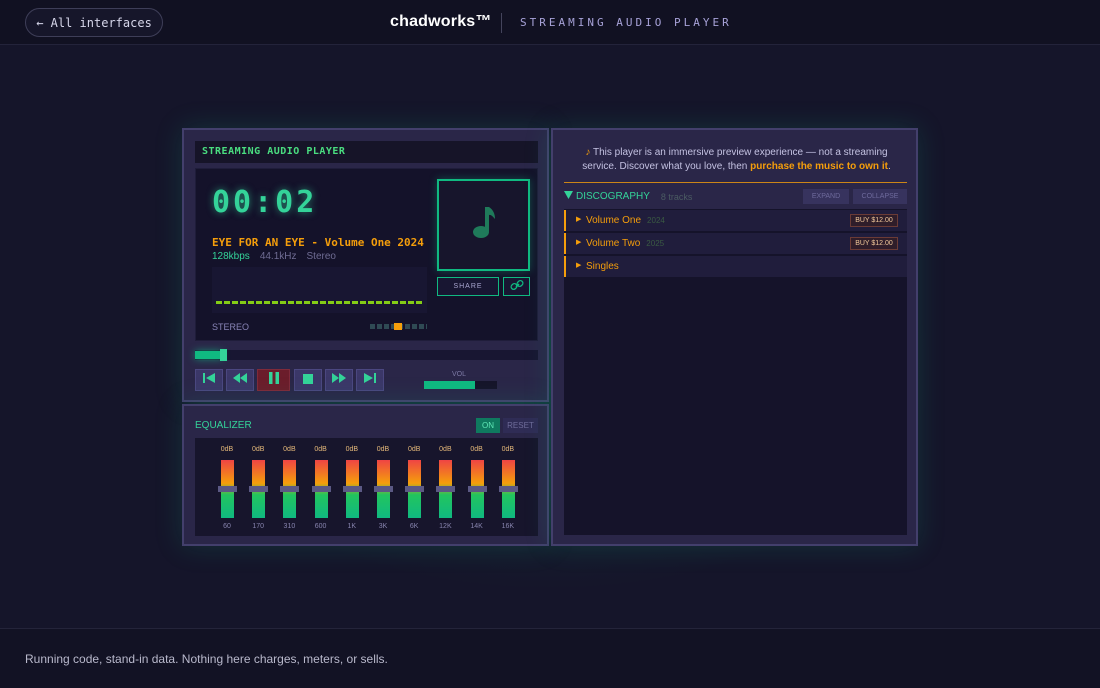  I want to click on eq-band-frequency: 6K, so click(414, 526).